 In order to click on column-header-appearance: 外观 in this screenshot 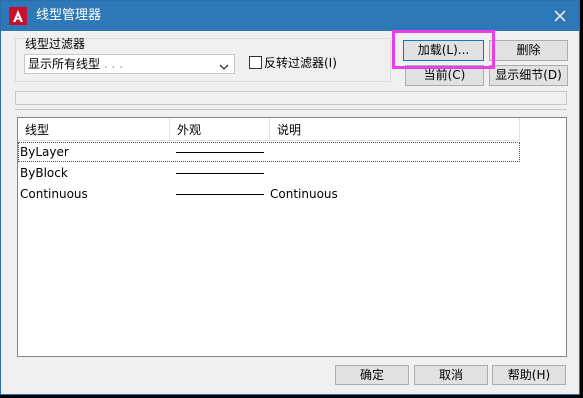, I will do `click(220, 129)`.